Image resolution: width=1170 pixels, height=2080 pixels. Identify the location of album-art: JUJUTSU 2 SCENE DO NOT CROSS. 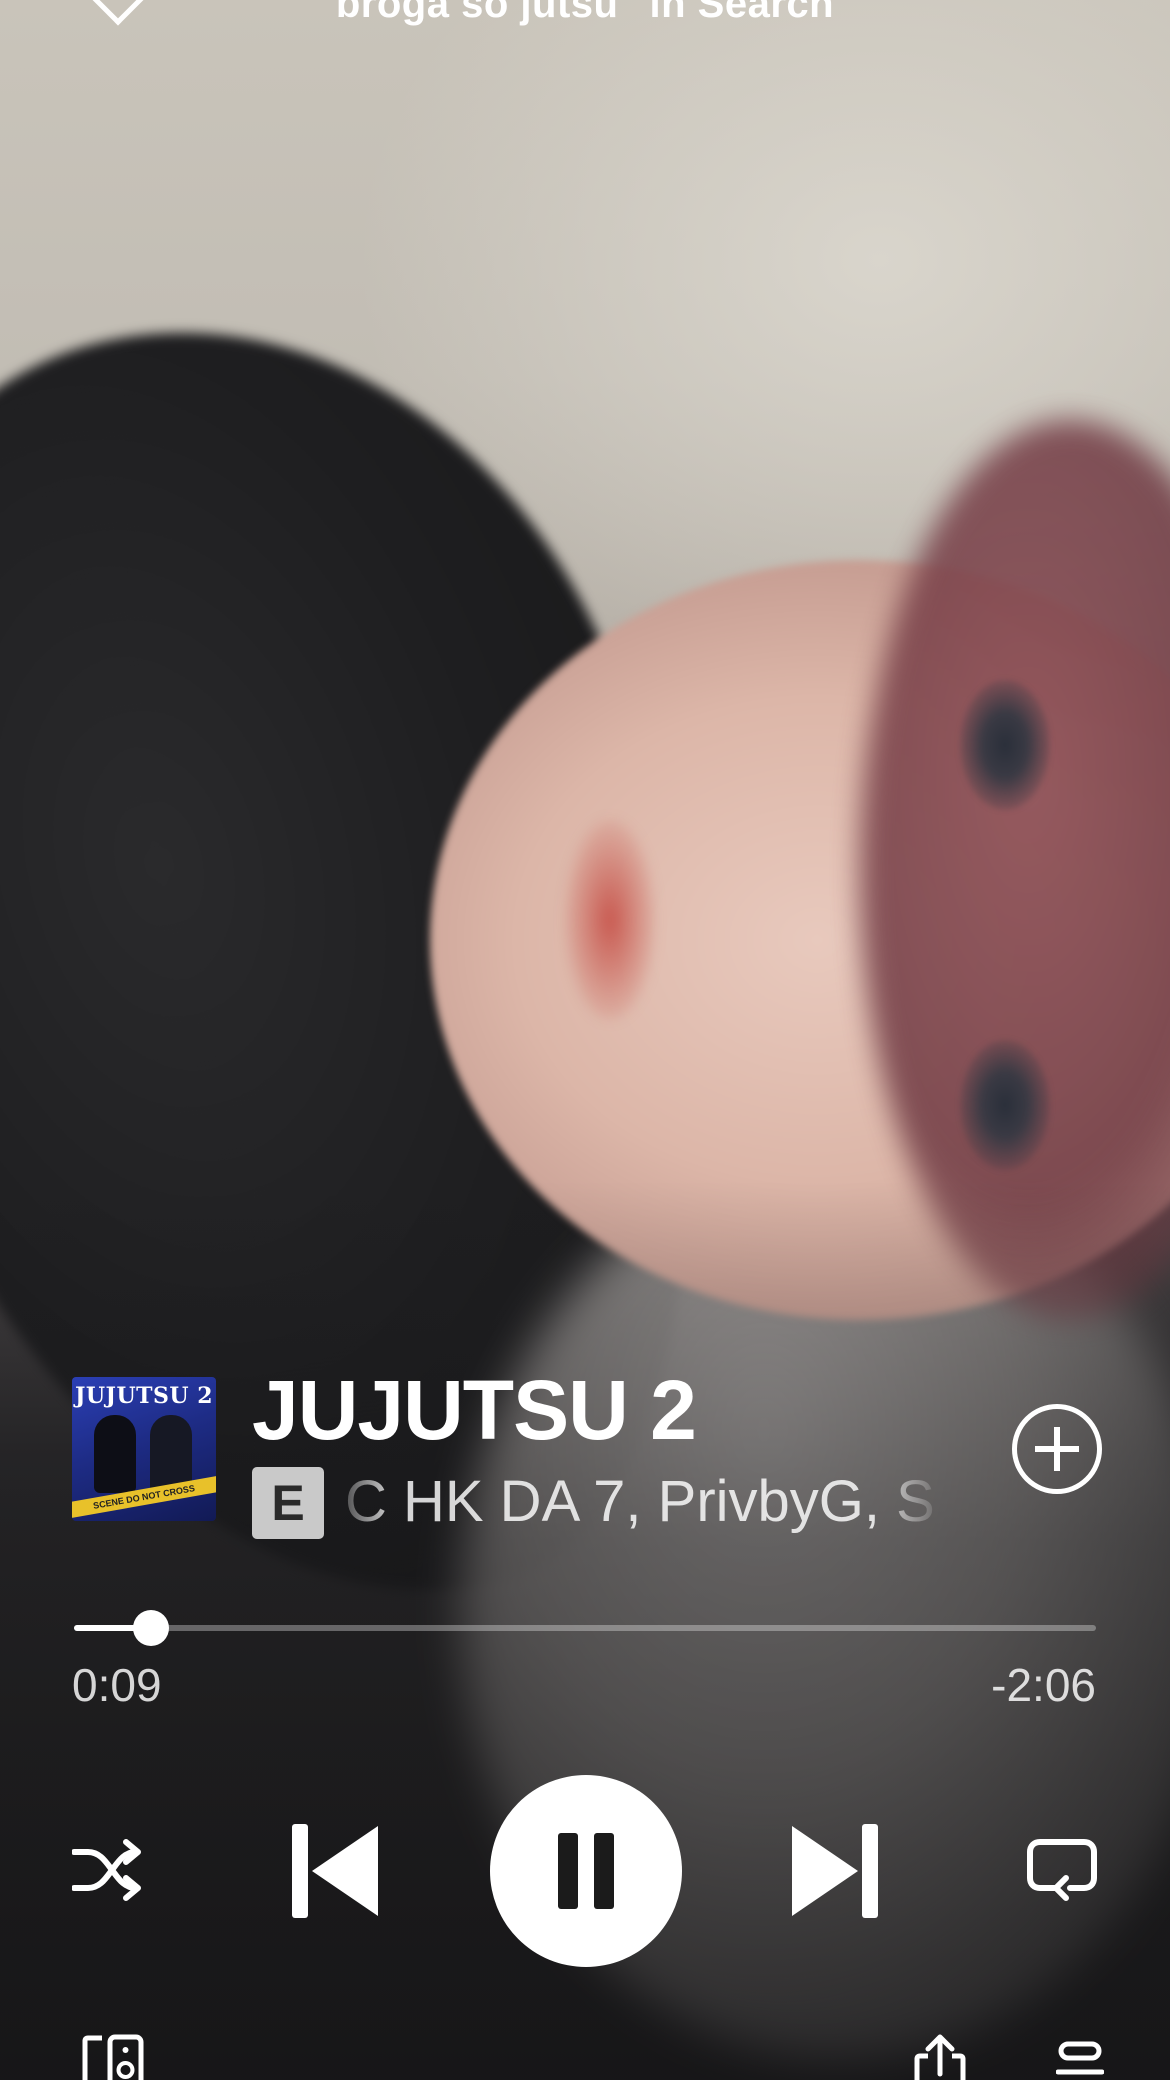
(144, 1449).